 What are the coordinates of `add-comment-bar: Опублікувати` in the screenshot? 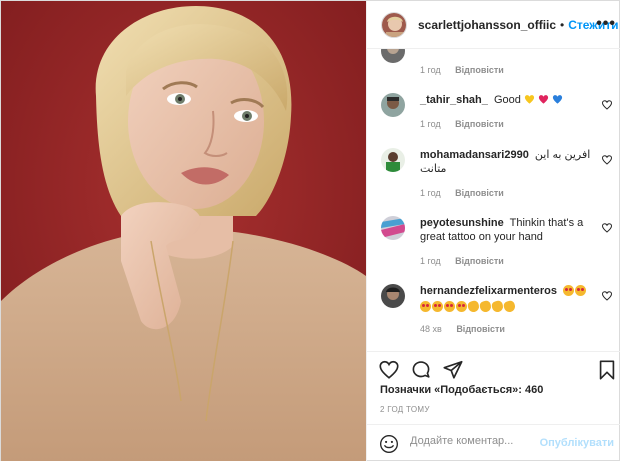 It's located at (493, 442).